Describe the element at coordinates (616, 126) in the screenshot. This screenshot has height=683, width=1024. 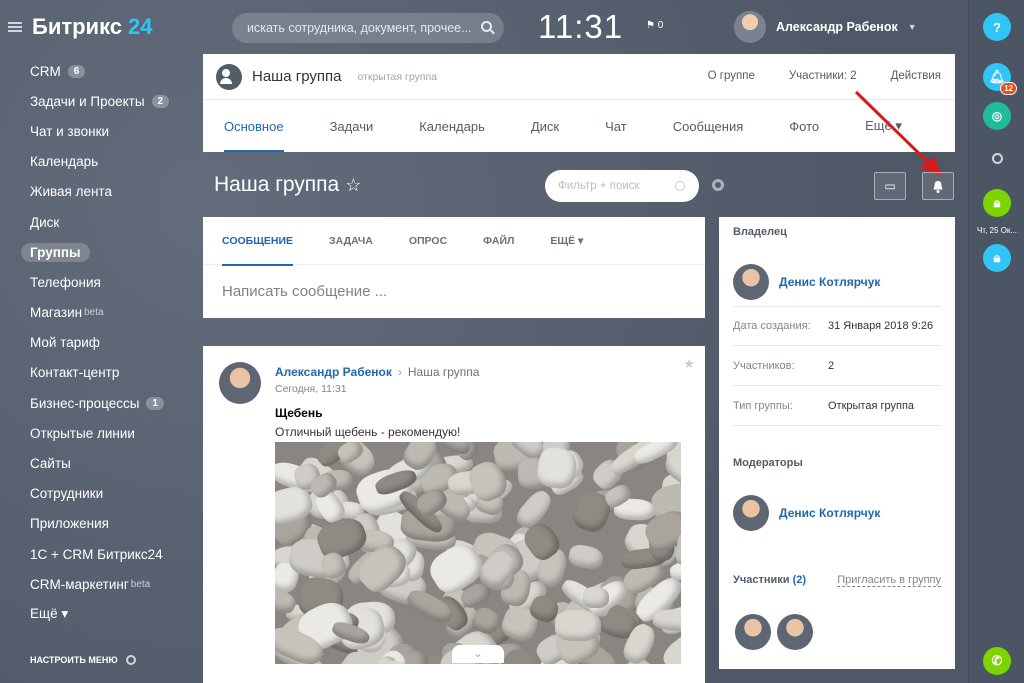
I see `tab-chat: Чат` at that location.